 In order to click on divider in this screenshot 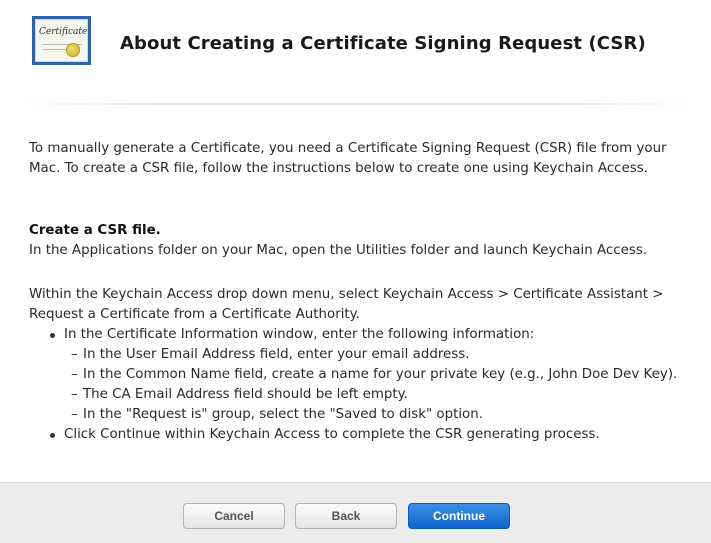, I will do `click(357, 104)`.